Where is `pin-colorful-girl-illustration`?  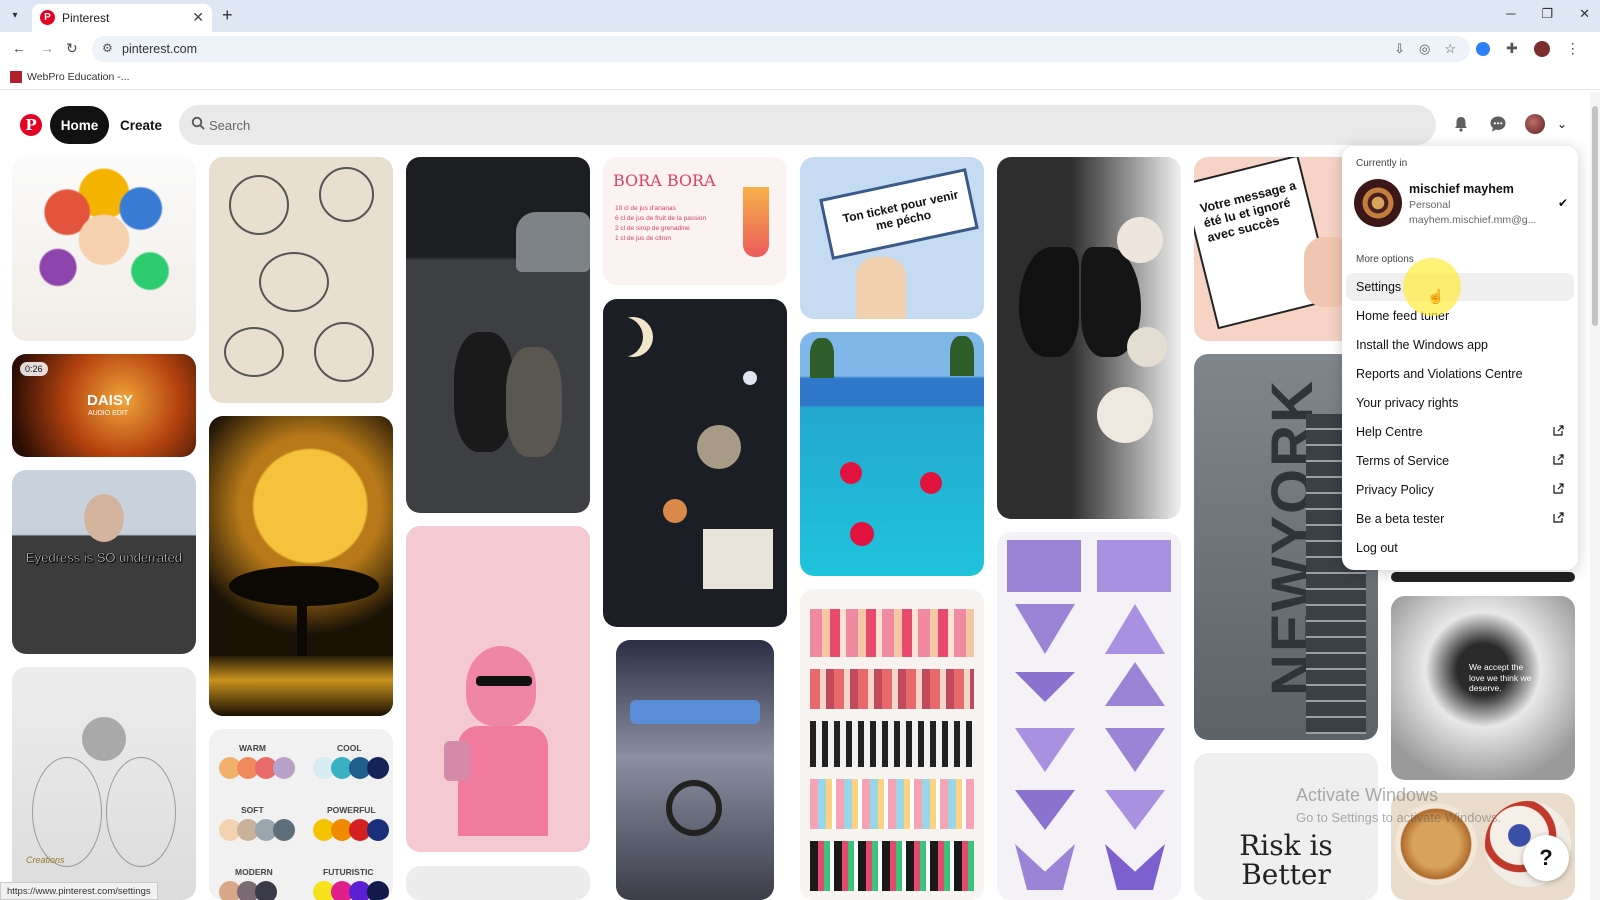 pin-colorful-girl-illustration is located at coordinates (104, 249).